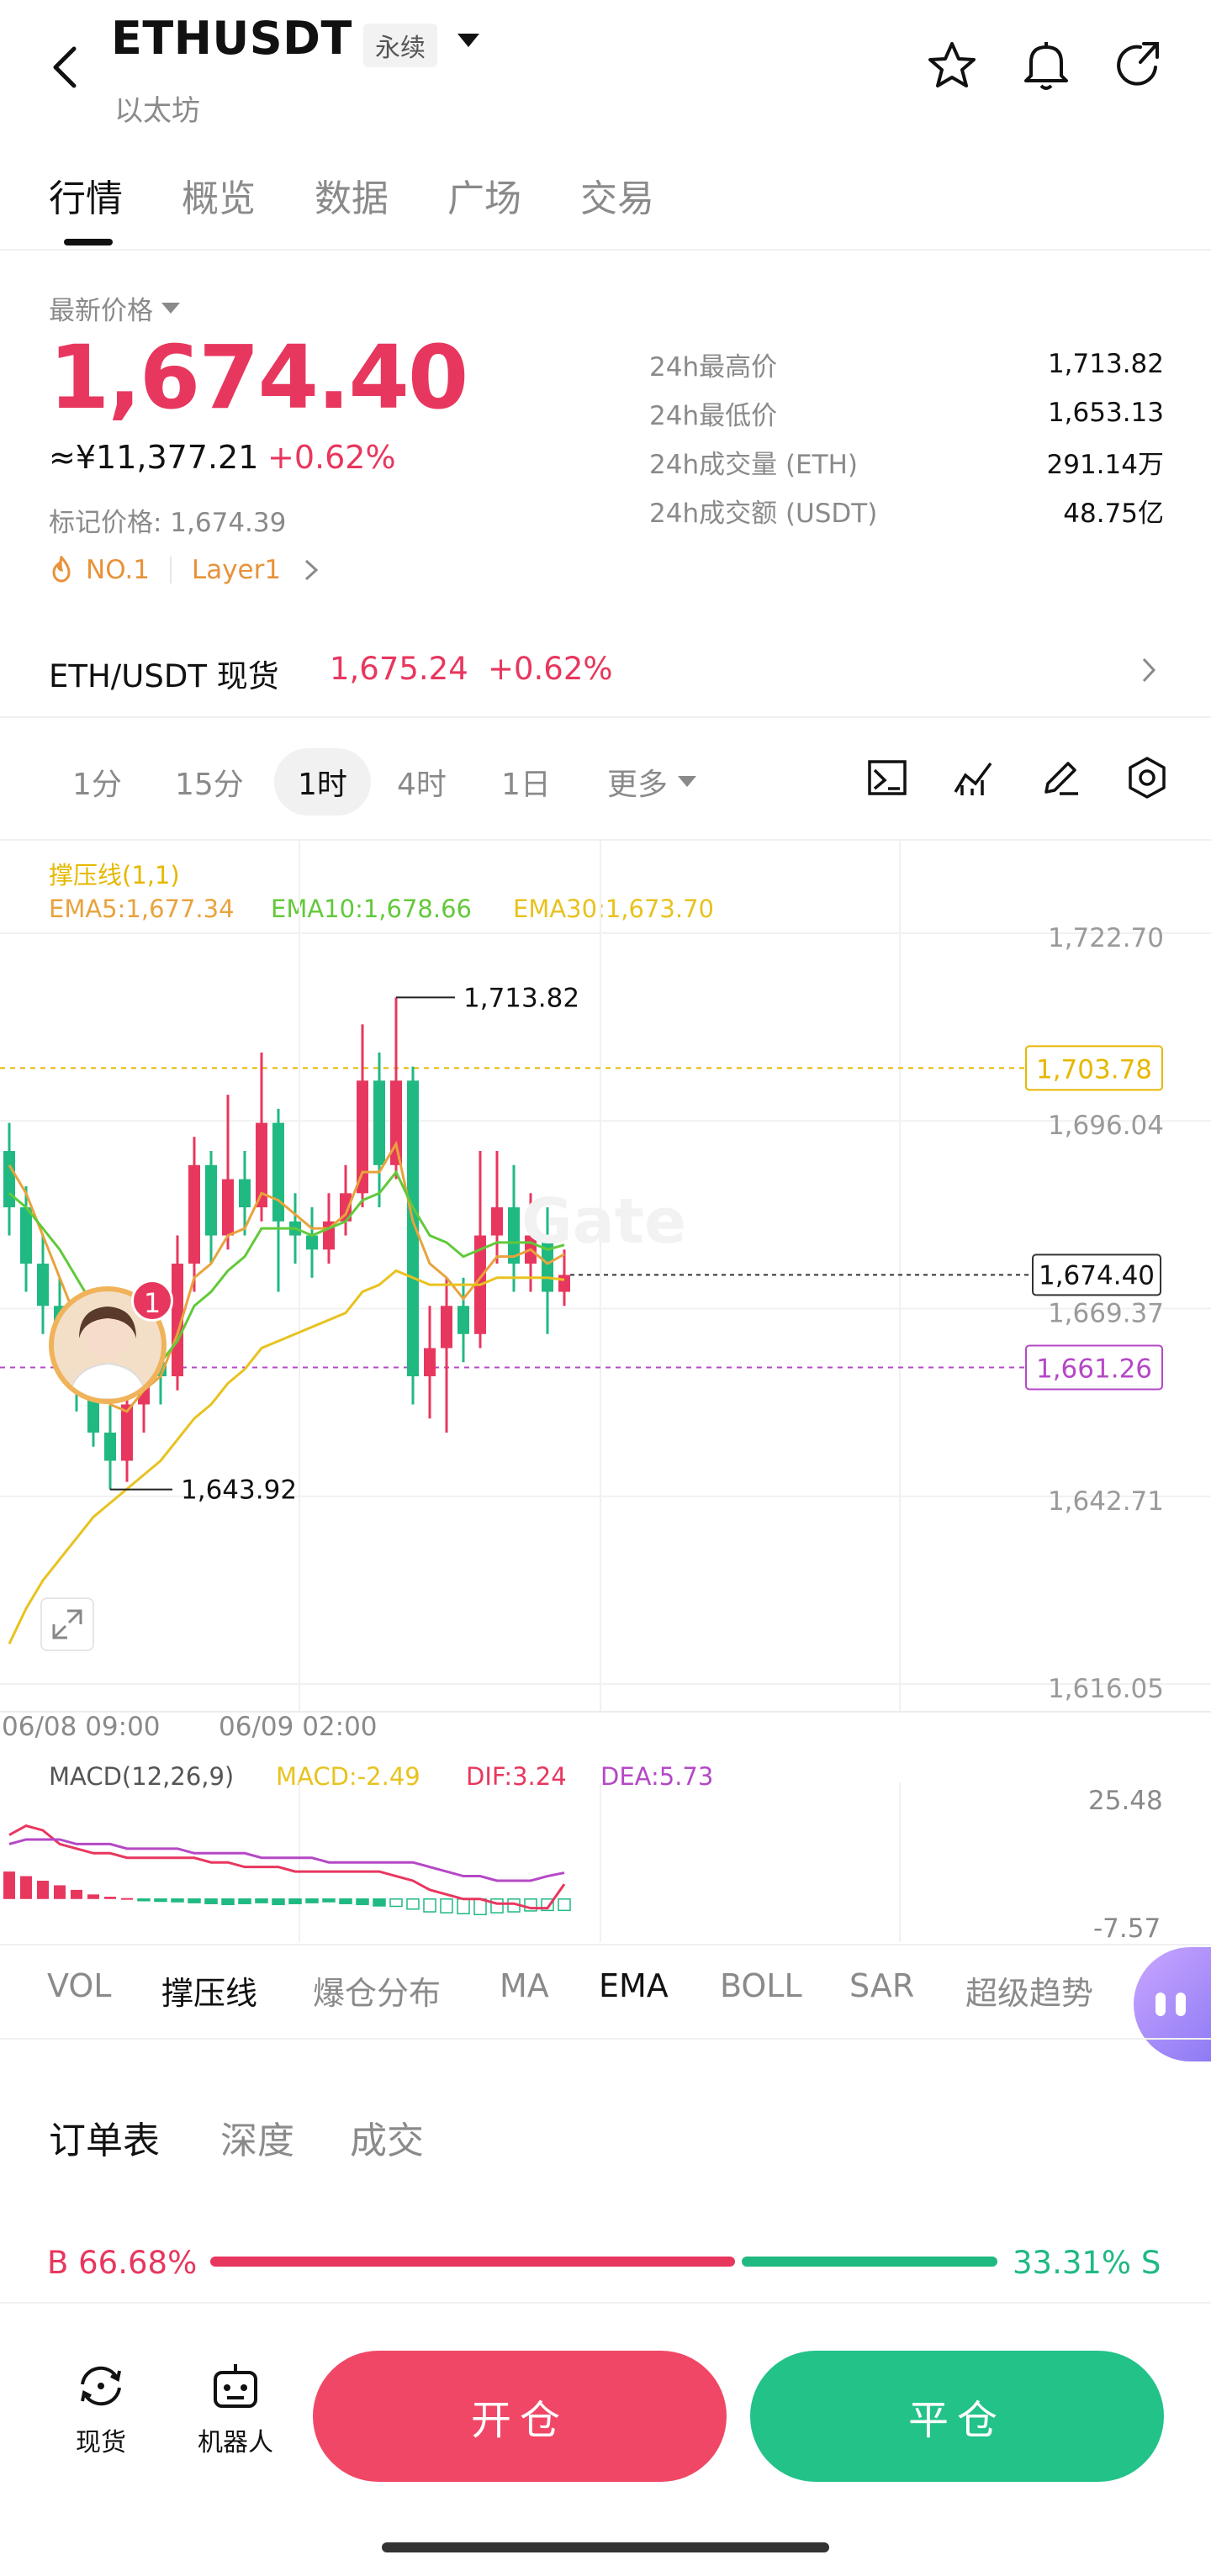 This screenshot has height=2576, width=1211. I want to click on spot-pair: ETH/USDT 现货, so click(164, 676).